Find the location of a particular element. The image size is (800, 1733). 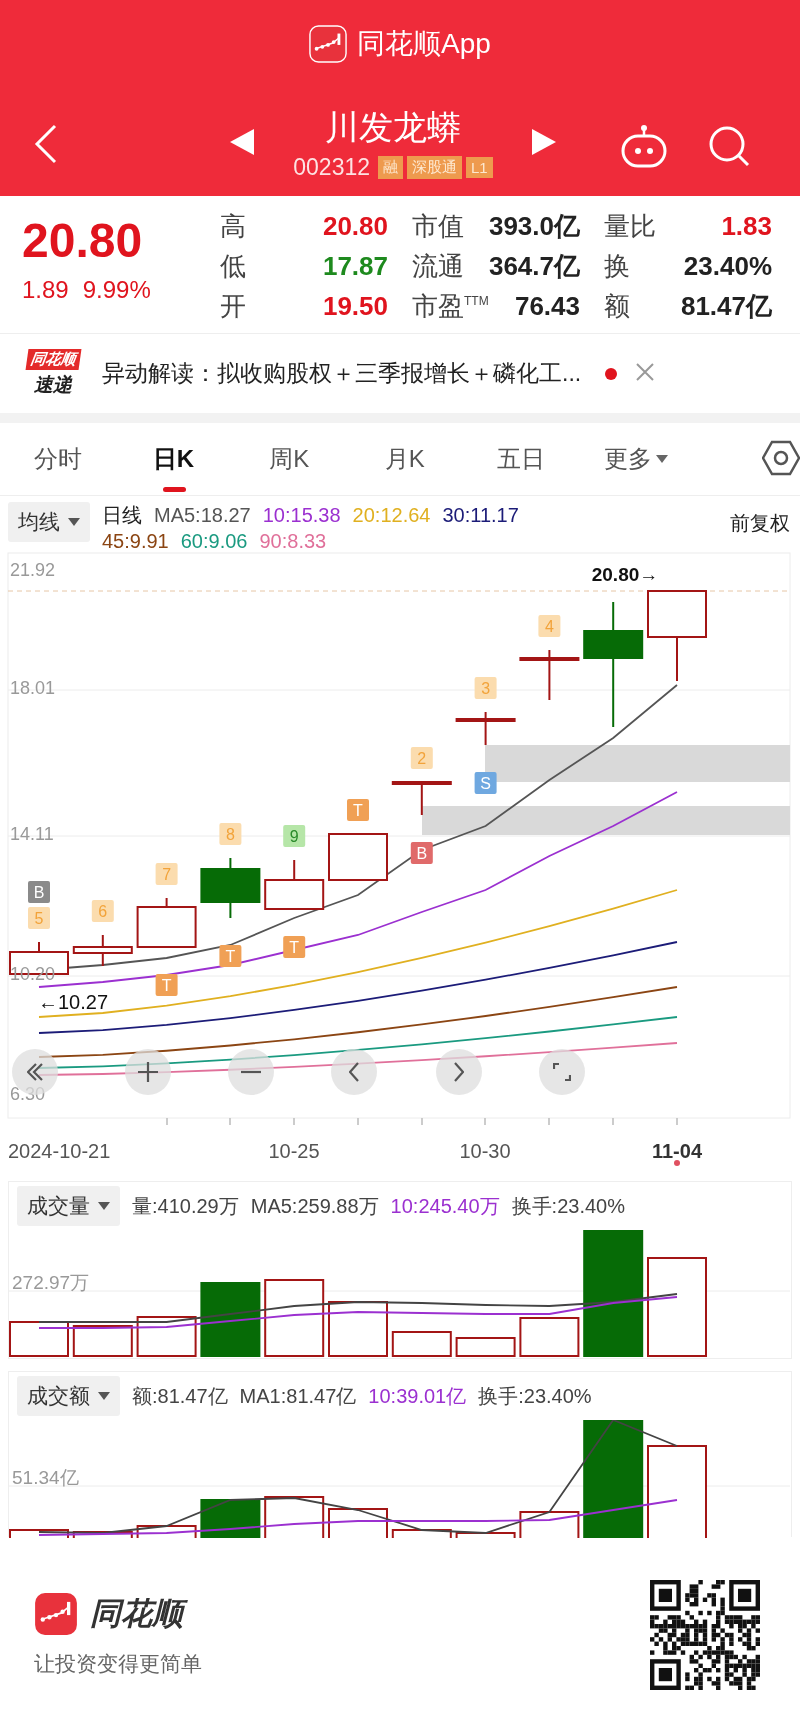

expand-icon is located at coordinates (562, 1072).